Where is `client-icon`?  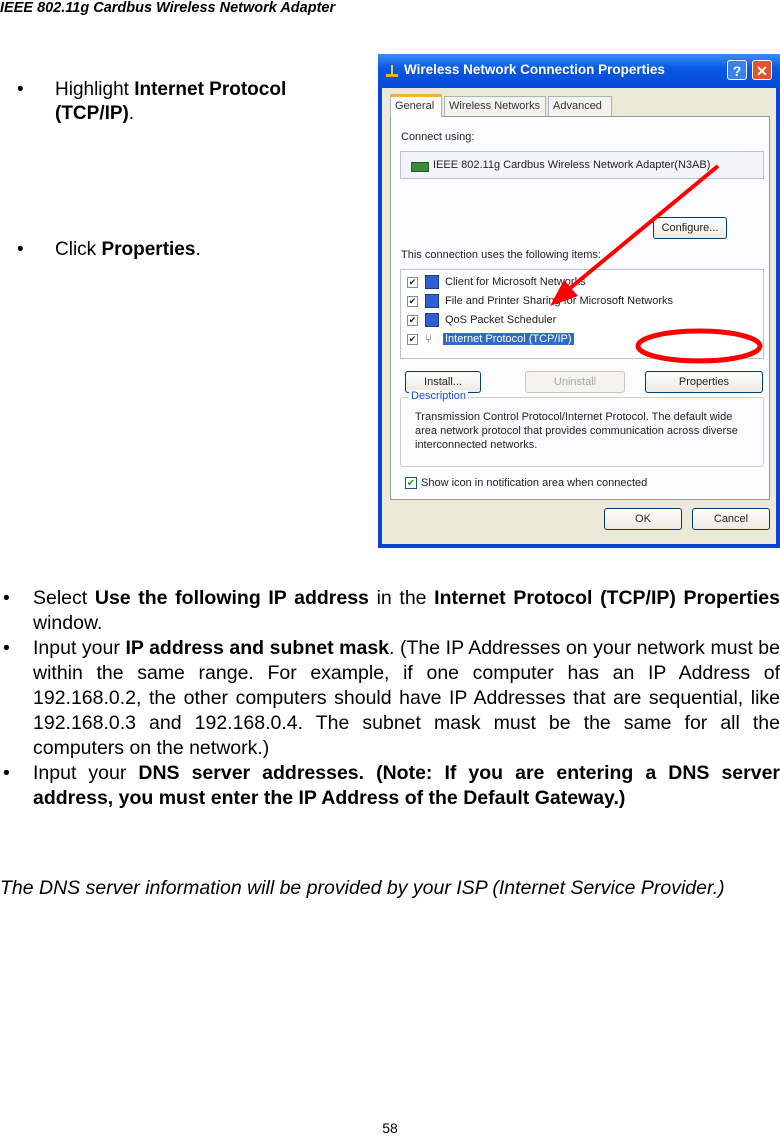
client-icon is located at coordinates (432, 282).